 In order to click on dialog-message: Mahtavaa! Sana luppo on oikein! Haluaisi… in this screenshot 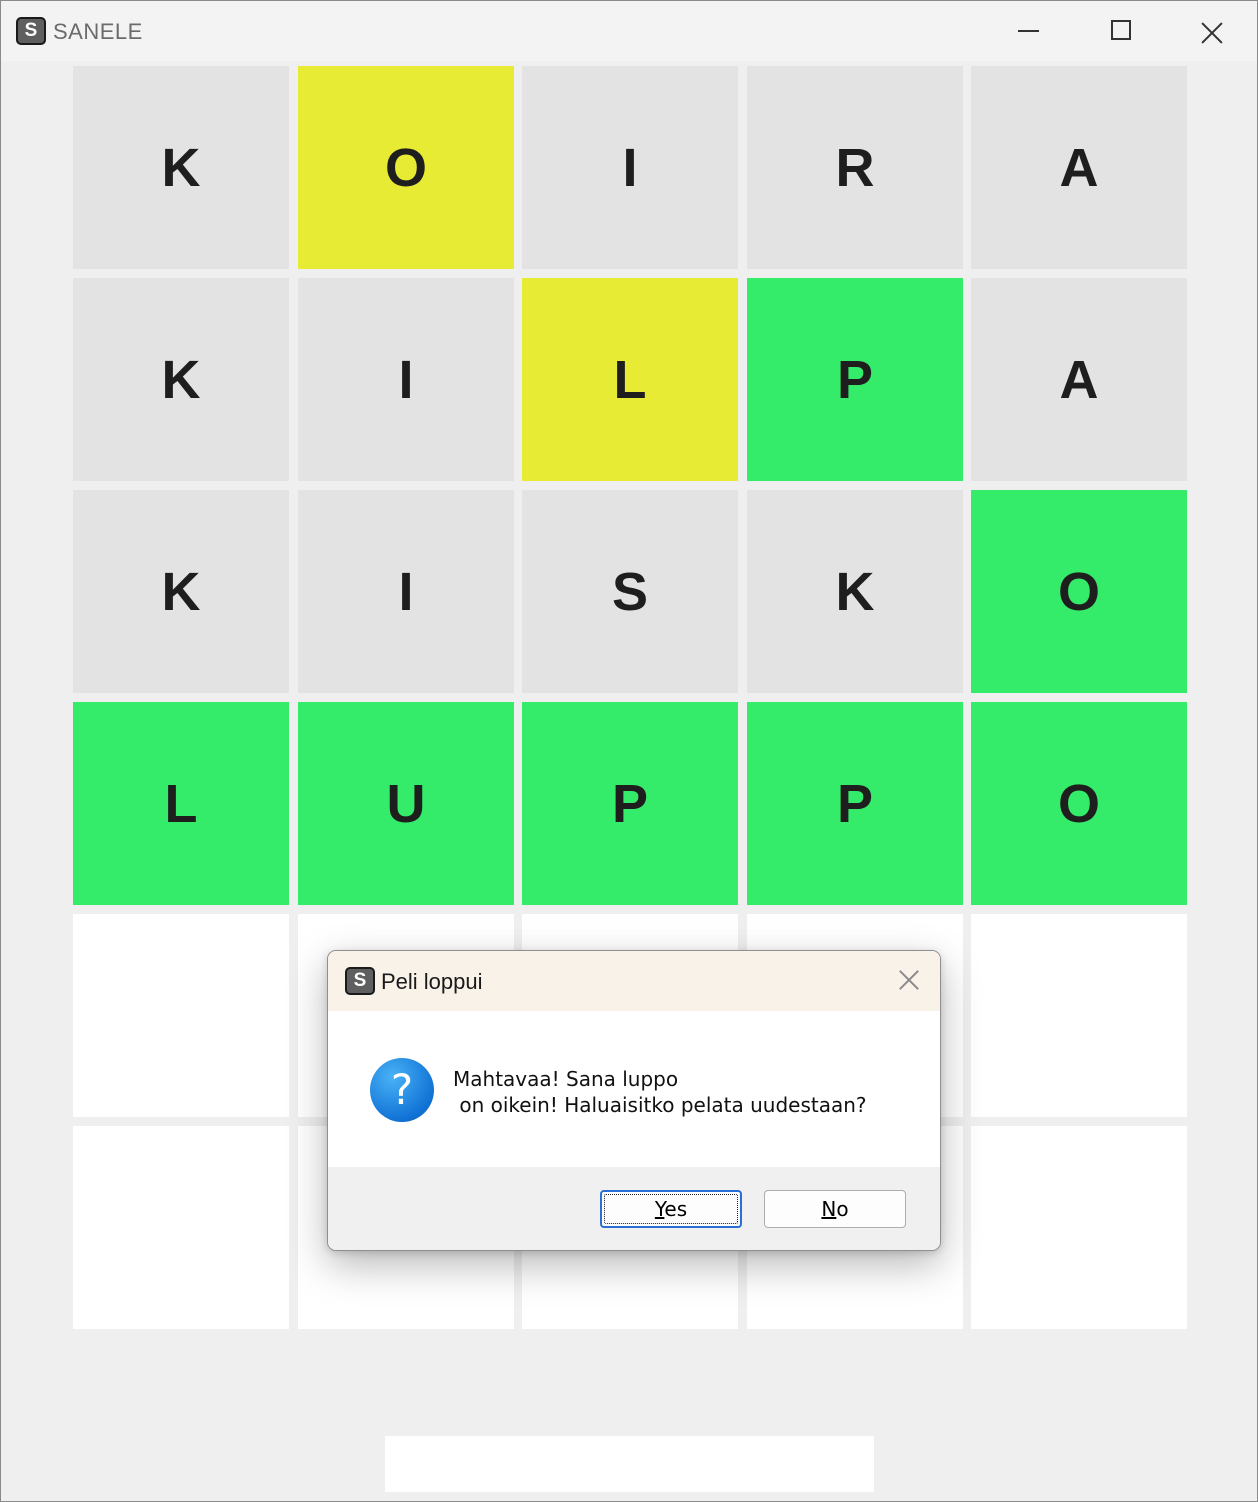, I will do `click(660, 1092)`.